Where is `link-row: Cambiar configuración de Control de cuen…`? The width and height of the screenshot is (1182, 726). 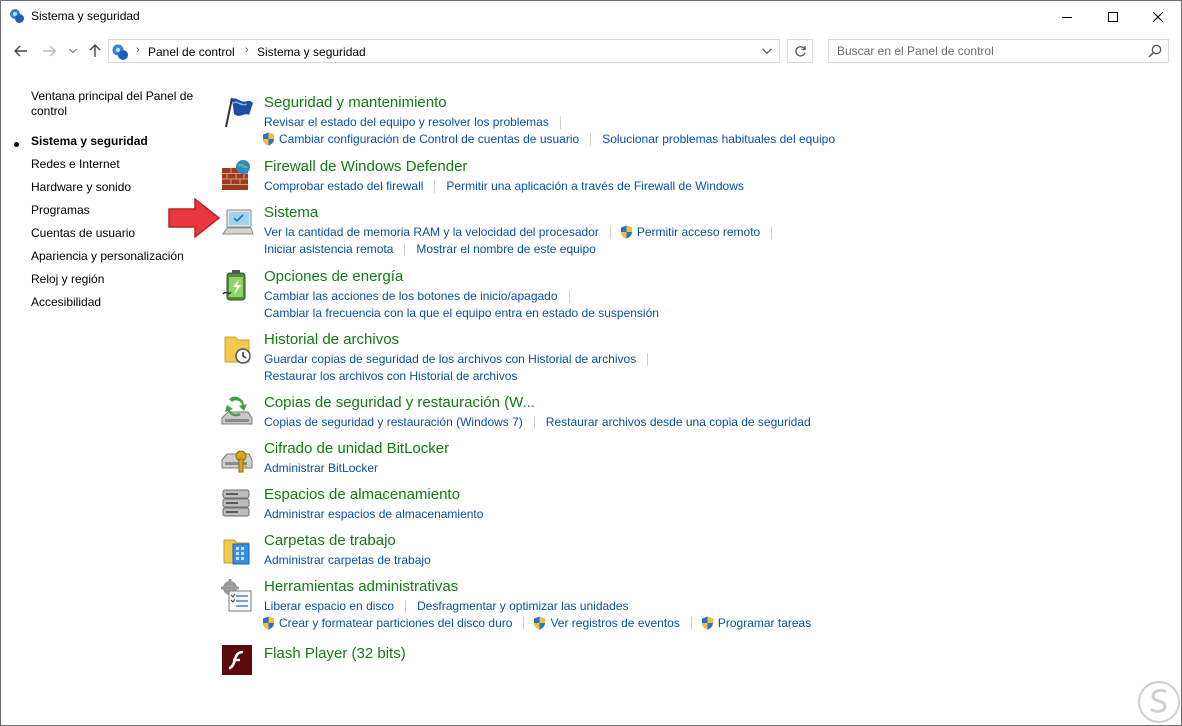 link-row: Cambiar configuración de Control de cuen… is located at coordinates (549, 139).